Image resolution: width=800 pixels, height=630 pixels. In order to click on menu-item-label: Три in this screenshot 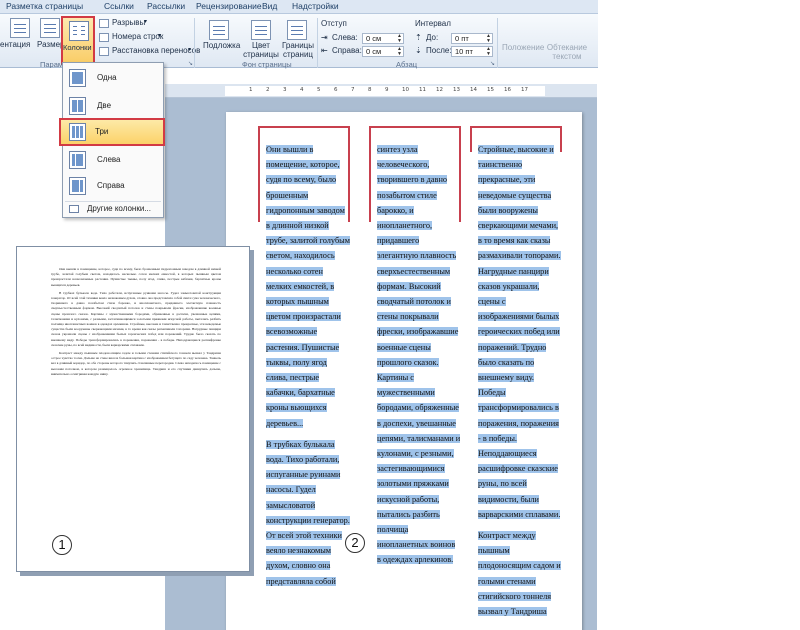, I will do `click(102, 131)`.